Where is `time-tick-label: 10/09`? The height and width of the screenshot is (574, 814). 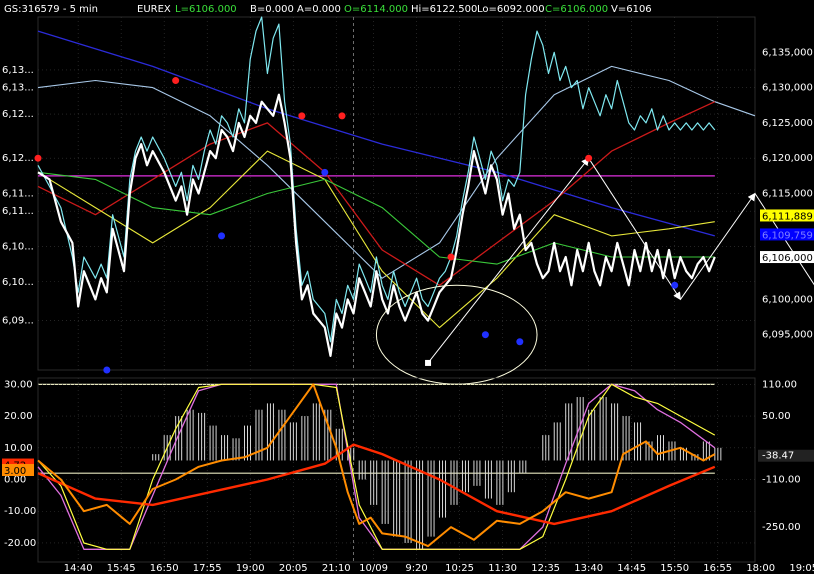 time-tick-label: 10/09 is located at coordinates (373, 568).